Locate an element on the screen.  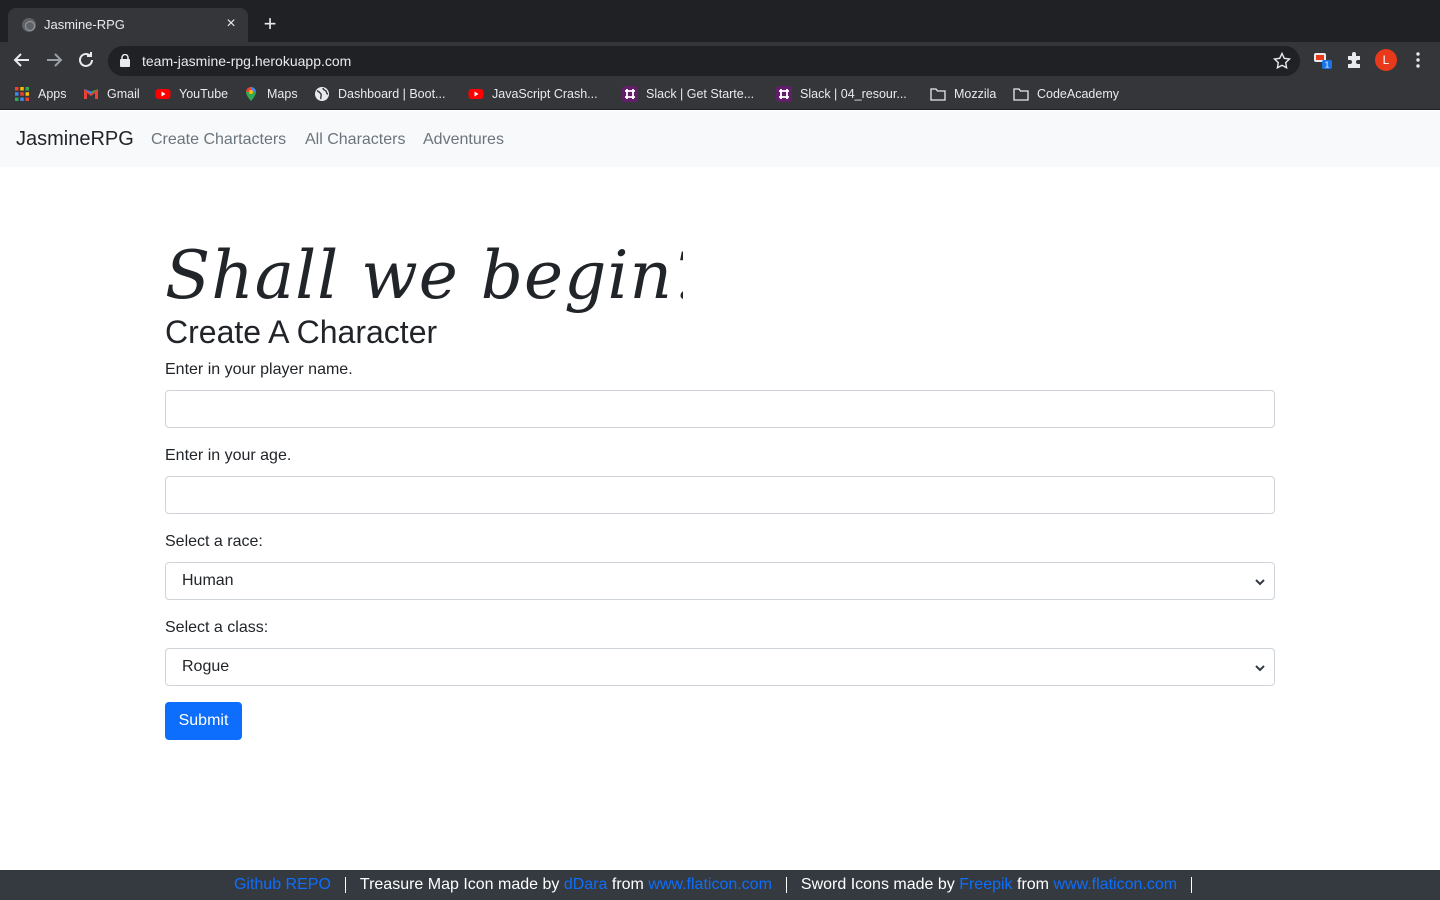
bookmark-label: Gmail is located at coordinates (123, 94).